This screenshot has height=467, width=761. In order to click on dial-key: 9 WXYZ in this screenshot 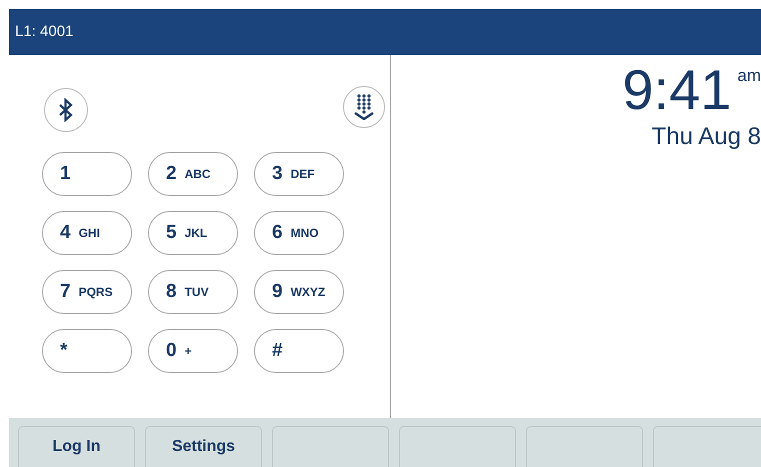, I will do `click(299, 292)`.